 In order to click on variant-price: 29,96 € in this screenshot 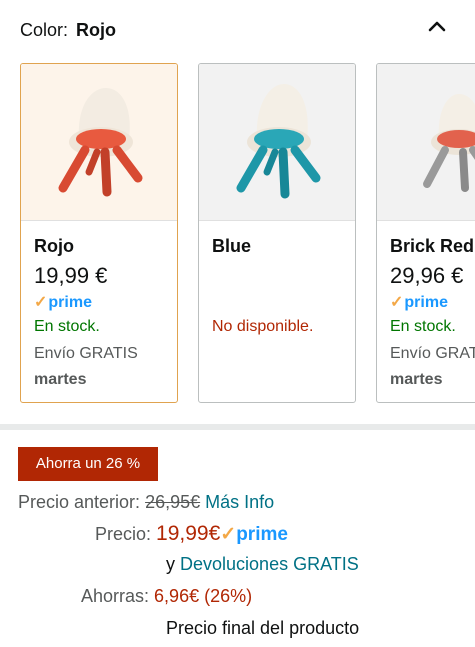, I will do `click(427, 275)`.